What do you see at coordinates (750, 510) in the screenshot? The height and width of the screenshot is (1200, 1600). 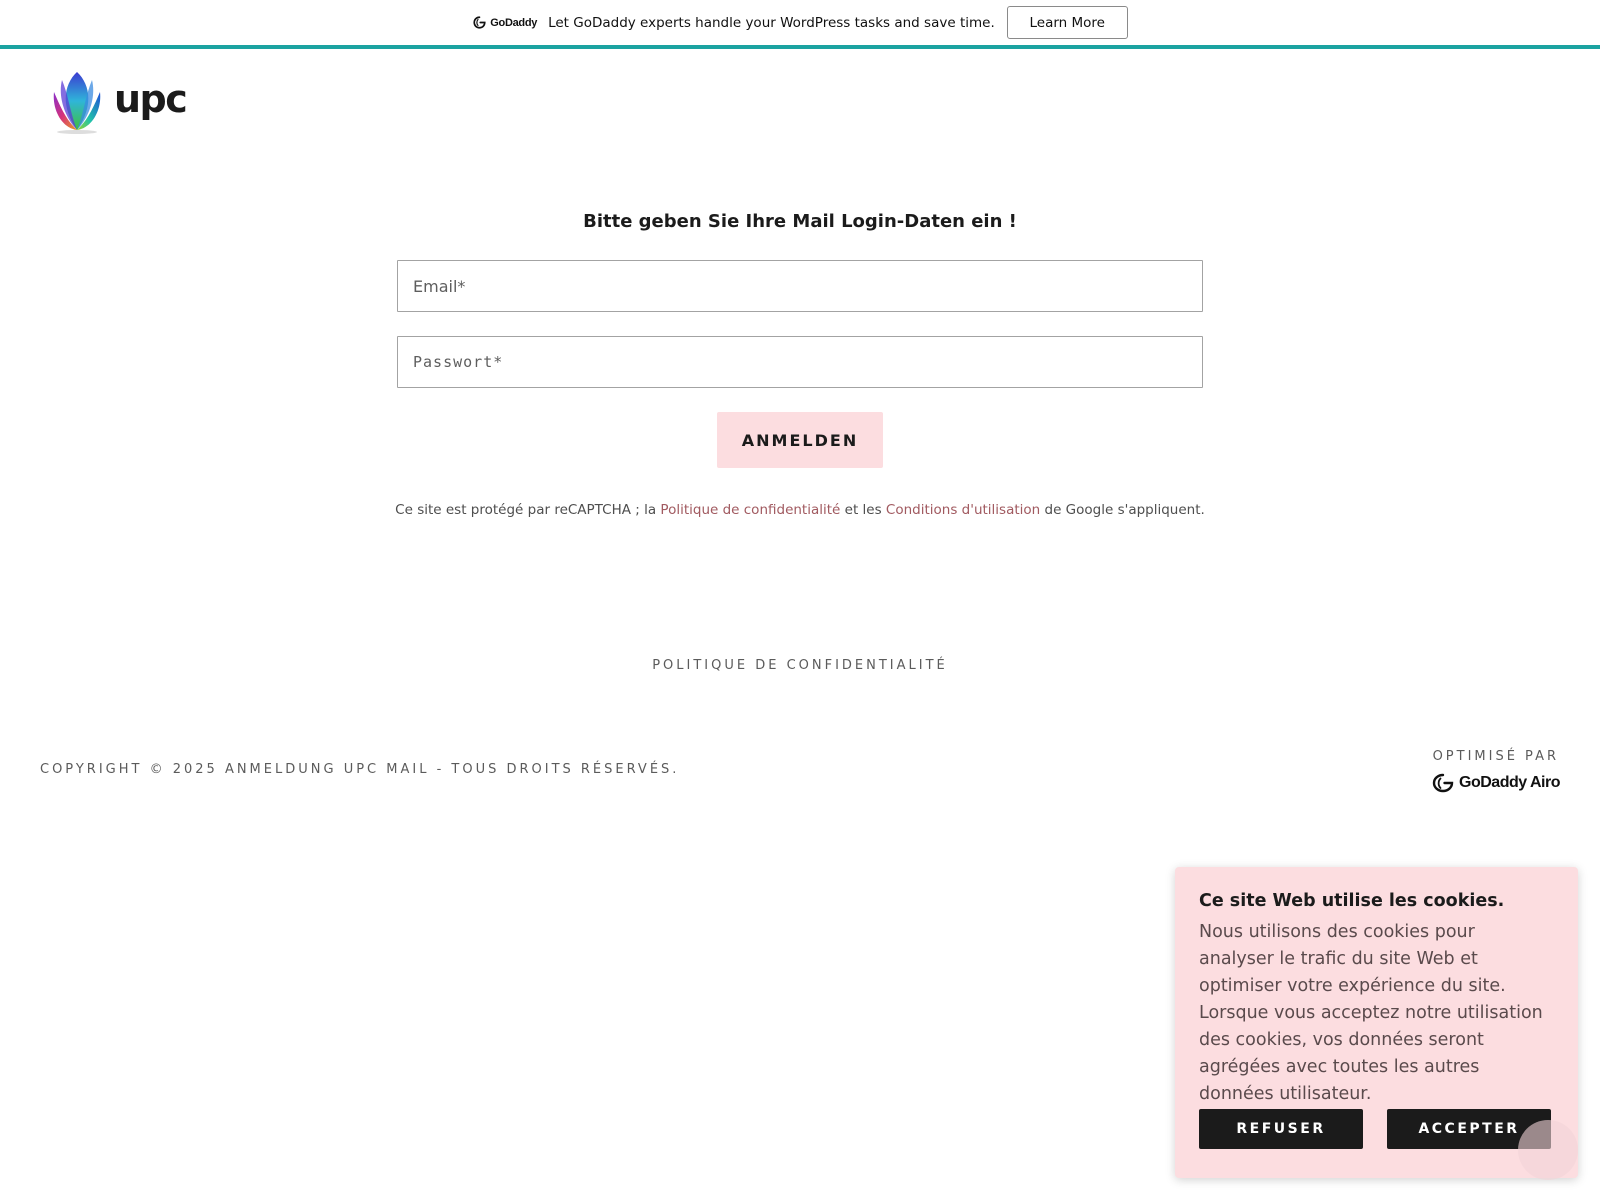 I see `google-privacy-link: Politique de confidentialité` at bounding box center [750, 510].